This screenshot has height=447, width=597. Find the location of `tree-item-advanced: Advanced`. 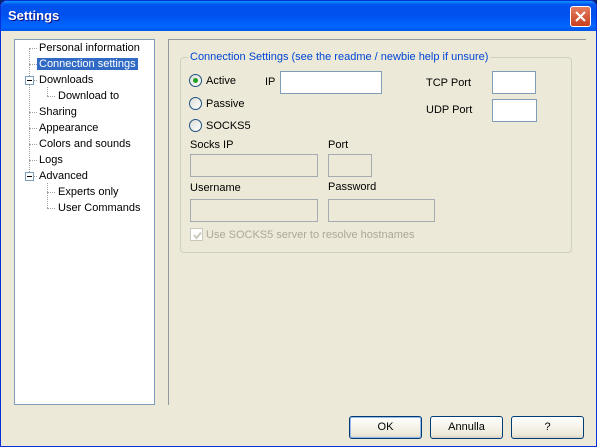

tree-item-advanced: Advanced is located at coordinates (63, 176).